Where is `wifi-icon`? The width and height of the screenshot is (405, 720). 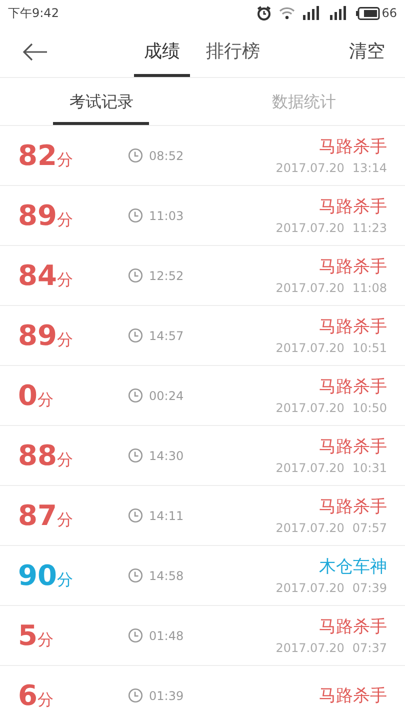
wifi-icon is located at coordinates (286, 13).